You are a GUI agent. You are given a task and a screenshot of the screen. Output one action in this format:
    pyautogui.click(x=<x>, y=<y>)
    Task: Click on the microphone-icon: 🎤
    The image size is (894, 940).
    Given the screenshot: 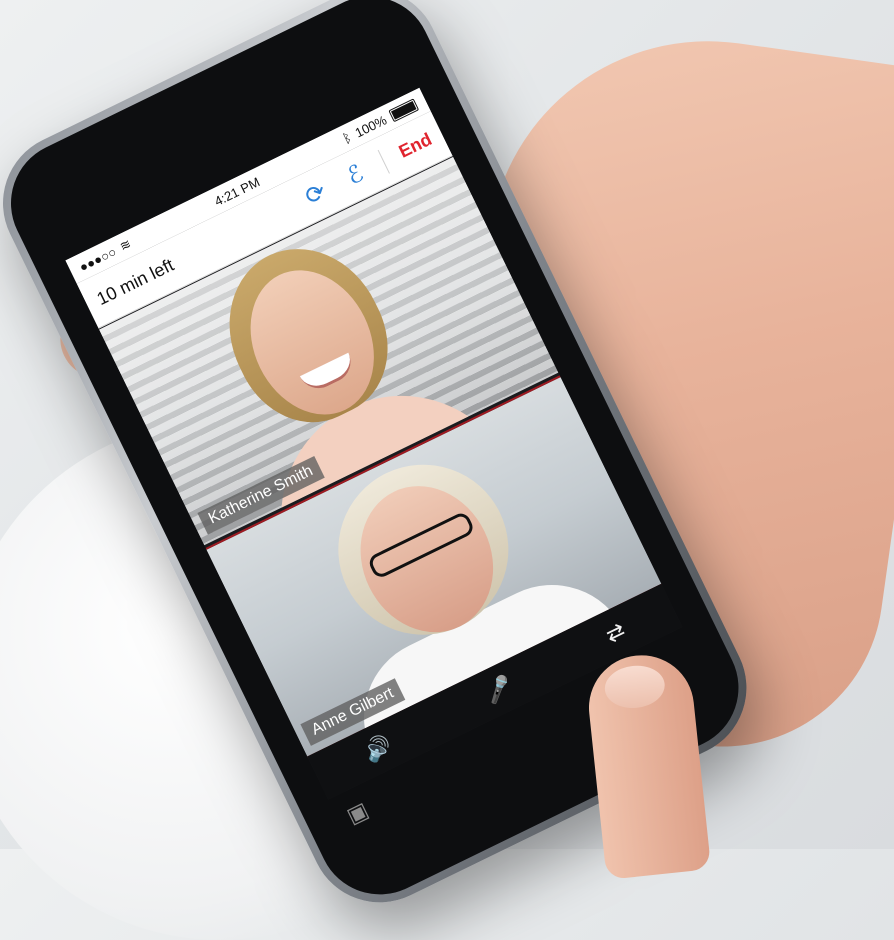 What is the action you would take?
    pyautogui.click(x=499, y=689)
    